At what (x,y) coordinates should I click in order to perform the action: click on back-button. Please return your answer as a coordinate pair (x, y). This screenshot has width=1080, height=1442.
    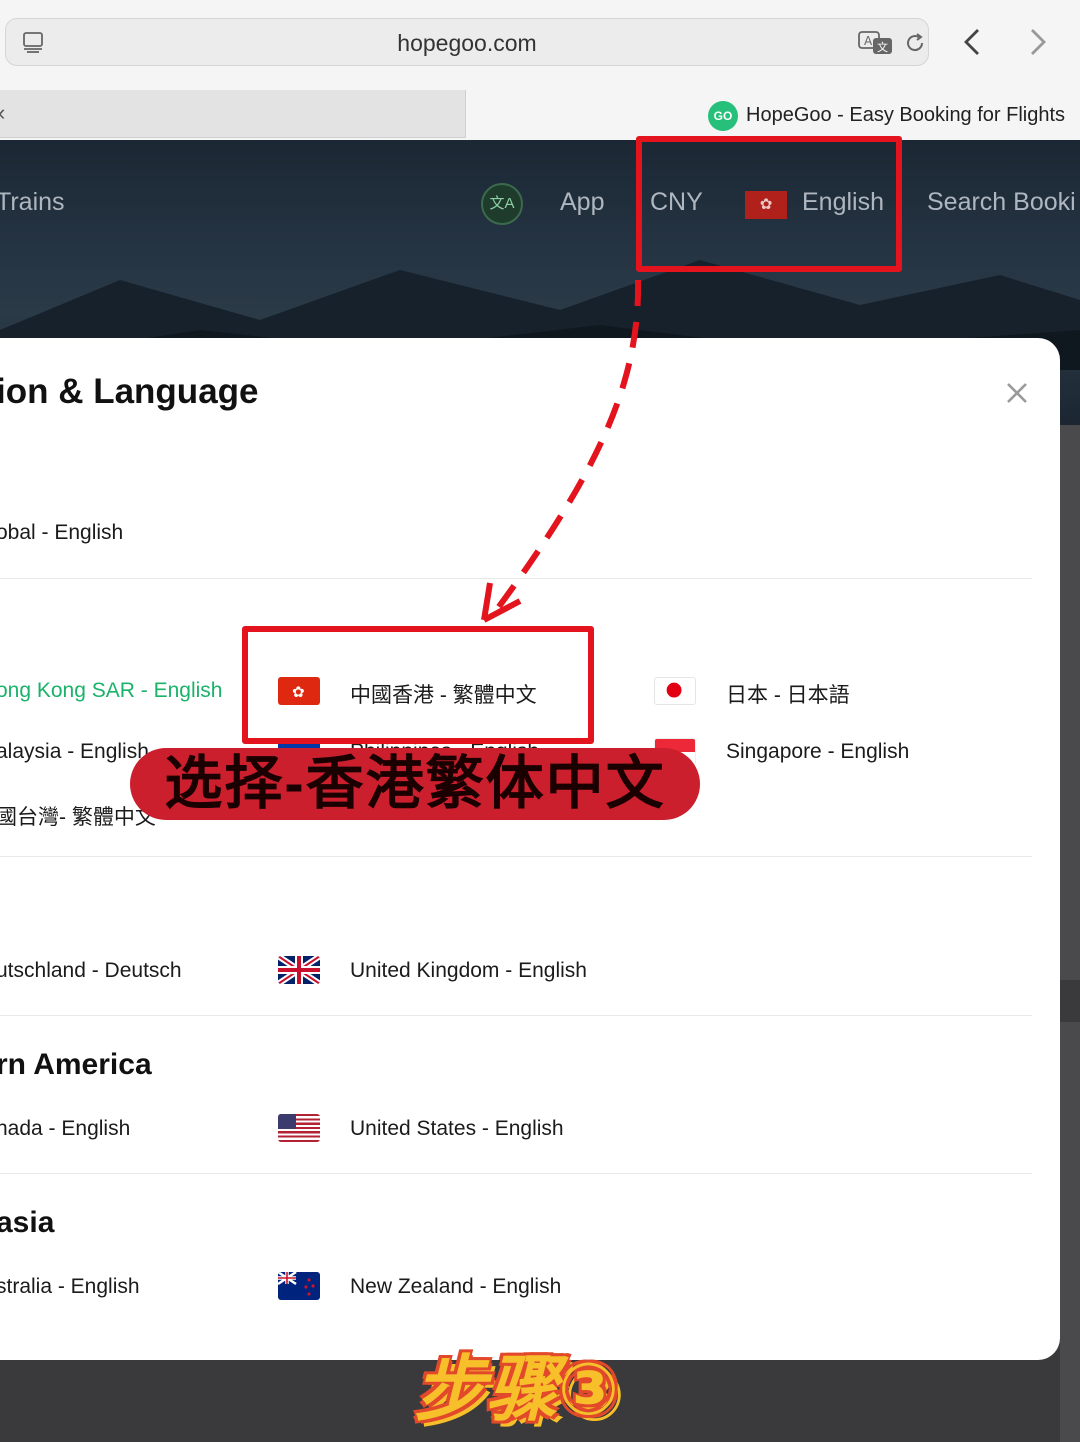
    Looking at the image, I should click on (973, 42).